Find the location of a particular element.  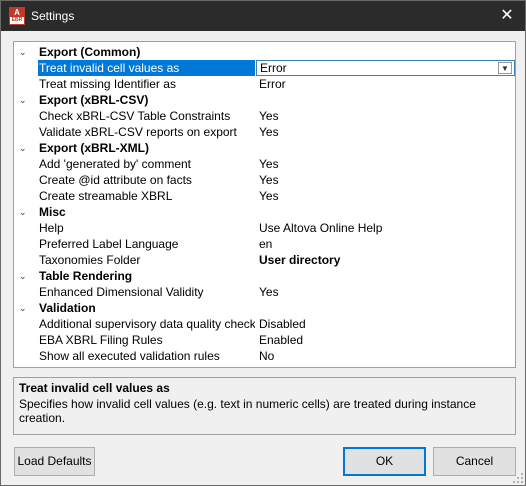

property-name: Create @id attribute on facts is located at coordinates (146, 180).